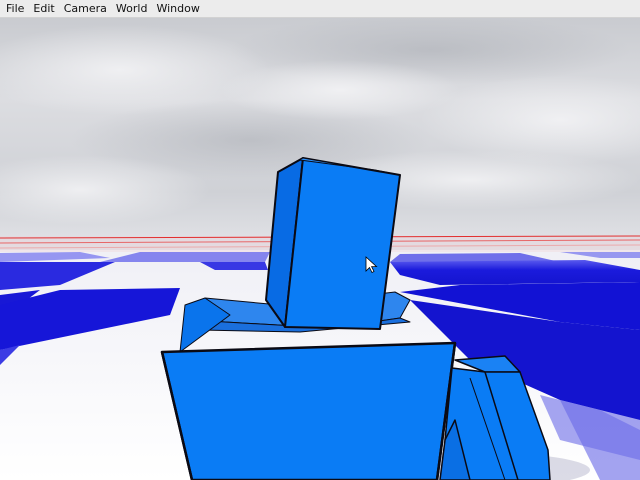 The image size is (640, 480). I want to click on menu-edit: Edit, so click(43, 9).